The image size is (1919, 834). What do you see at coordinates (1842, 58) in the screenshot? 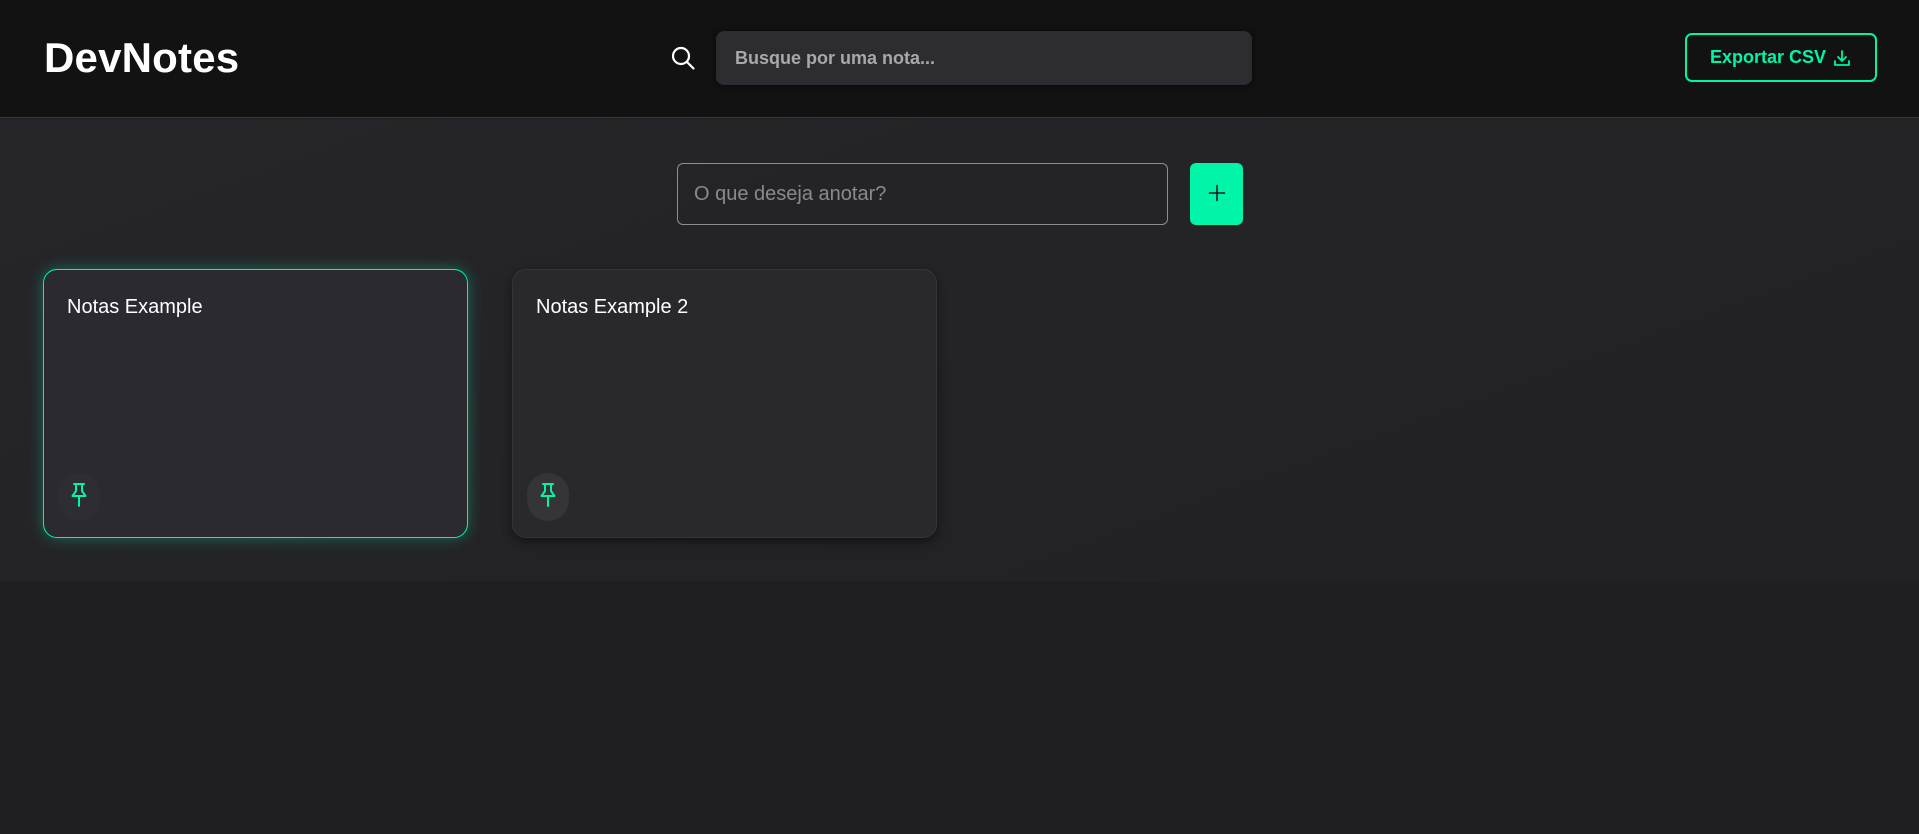
I see `download-icon` at bounding box center [1842, 58].